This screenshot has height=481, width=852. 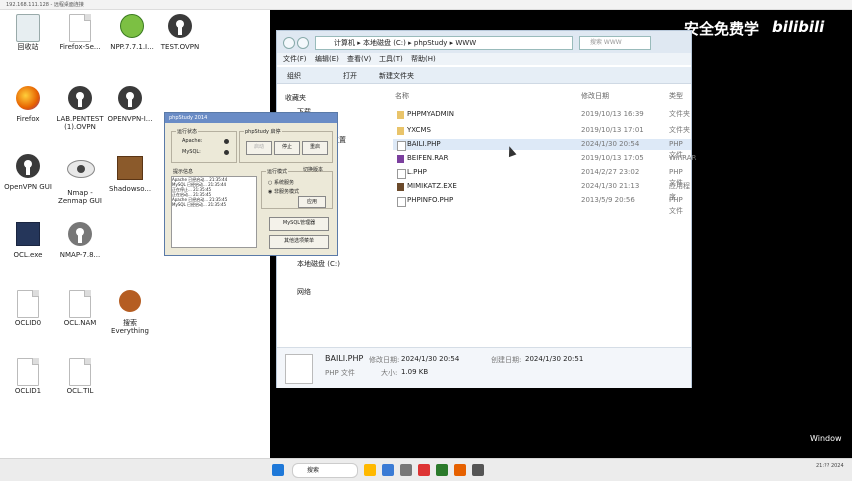 I want to click on desktop-icon-lab-pentest: LAB.PENTEST (1).OVPN, so click(x=80, y=108).